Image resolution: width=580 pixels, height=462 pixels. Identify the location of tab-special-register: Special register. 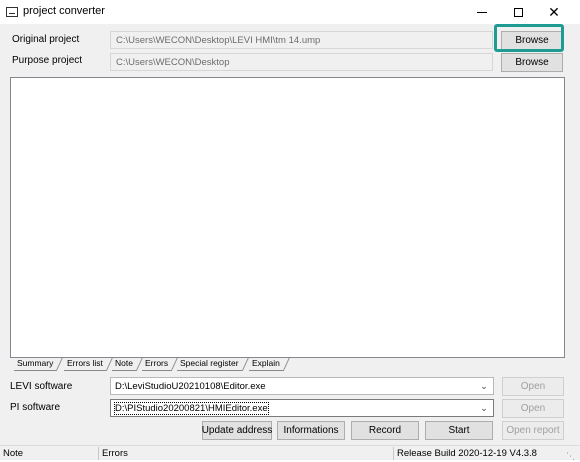
(209, 364).